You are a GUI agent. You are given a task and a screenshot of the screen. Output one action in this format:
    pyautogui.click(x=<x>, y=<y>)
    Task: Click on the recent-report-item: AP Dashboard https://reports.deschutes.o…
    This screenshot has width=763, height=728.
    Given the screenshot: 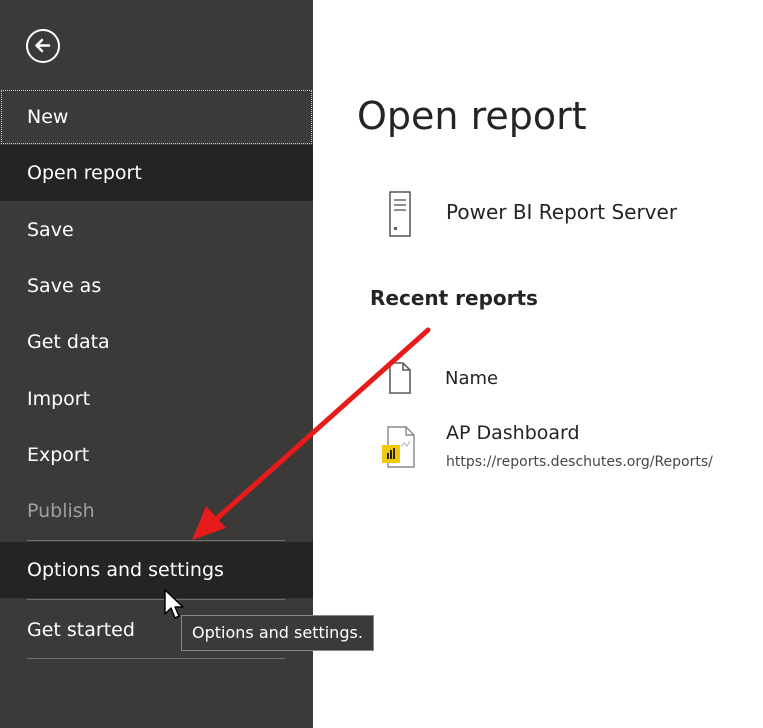 What is the action you would take?
    pyautogui.click(x=571, y=448)
    